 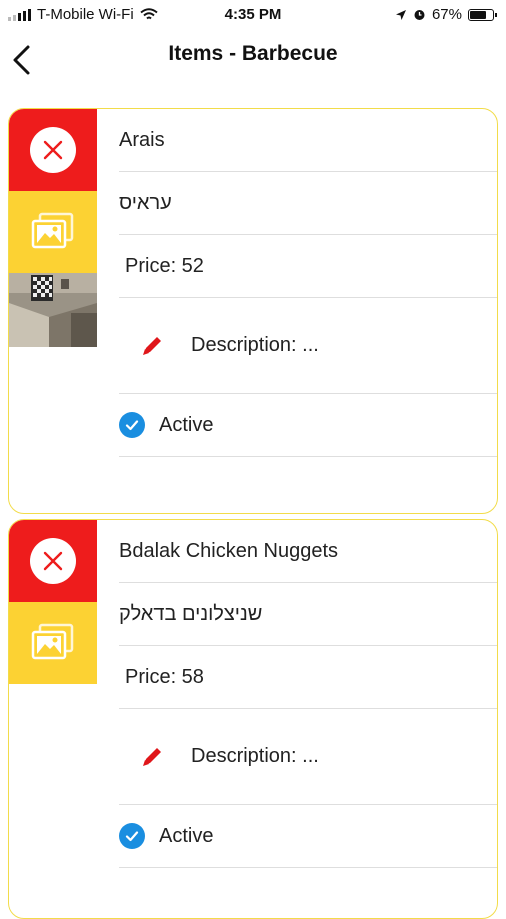 What do you see at coordinates (400, 14) in the screenshot?
I see `location-icon` at bounding box center [400, 14].